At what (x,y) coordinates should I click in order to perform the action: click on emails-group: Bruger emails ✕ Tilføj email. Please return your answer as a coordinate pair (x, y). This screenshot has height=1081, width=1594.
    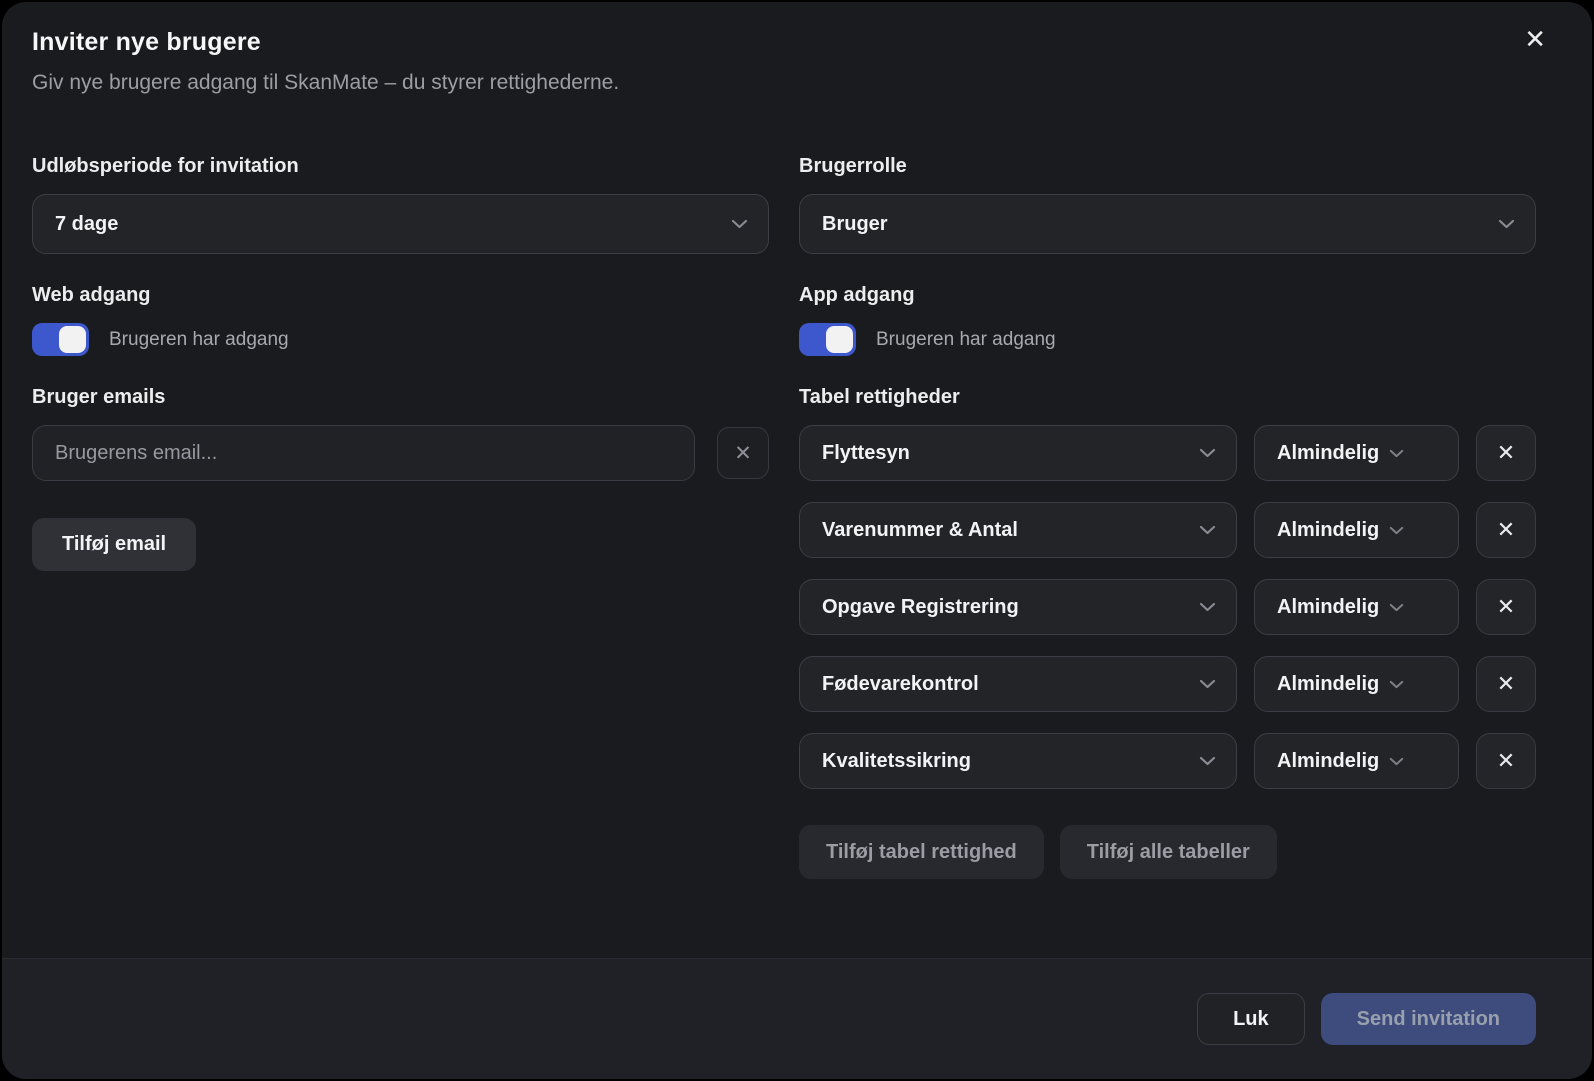
    Looking at the image, I should click on (400, 478).